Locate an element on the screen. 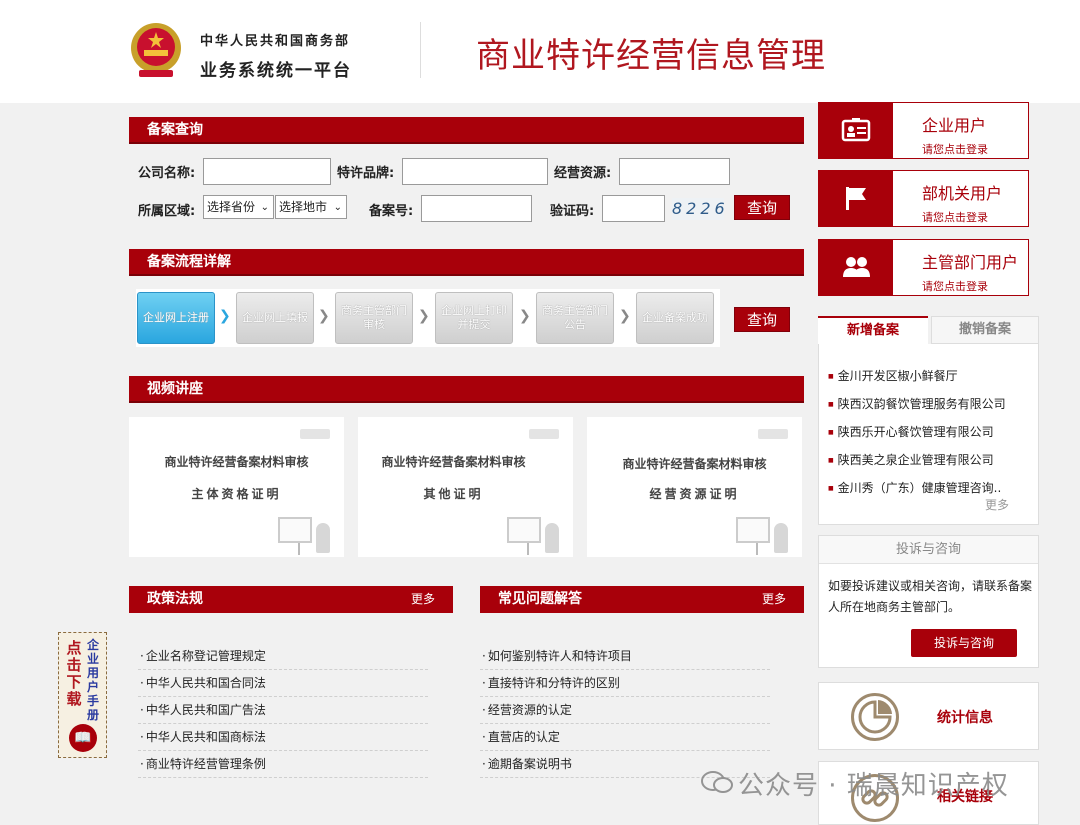 This screenshot has width=1080, height=825. recent-more-link: 更多 is located at coordinates (997, 504).